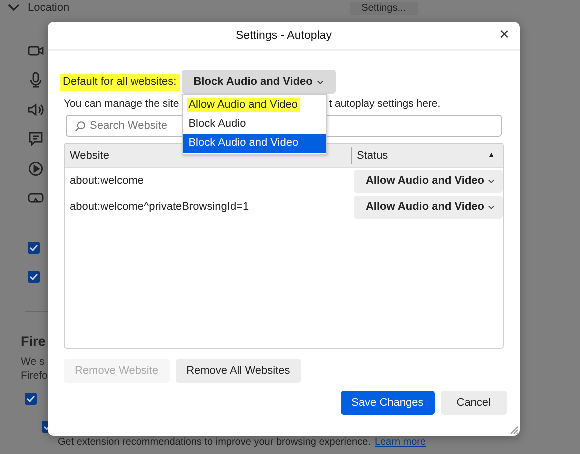 This screenshot has width=580, height=454. I want to click on close-button: ✕, so click(504, 34).